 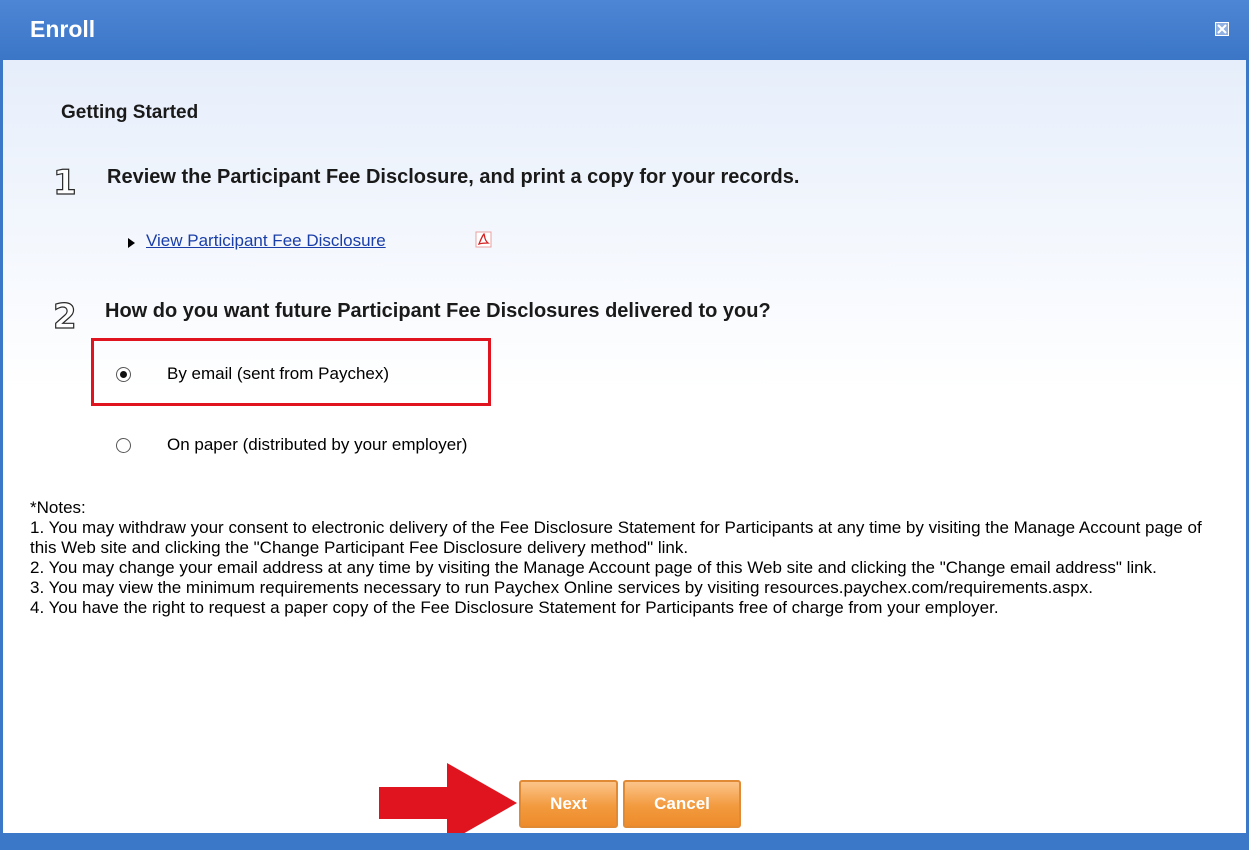 I want to click on step-1-number-icon: 1, so click(x=64, y=181).